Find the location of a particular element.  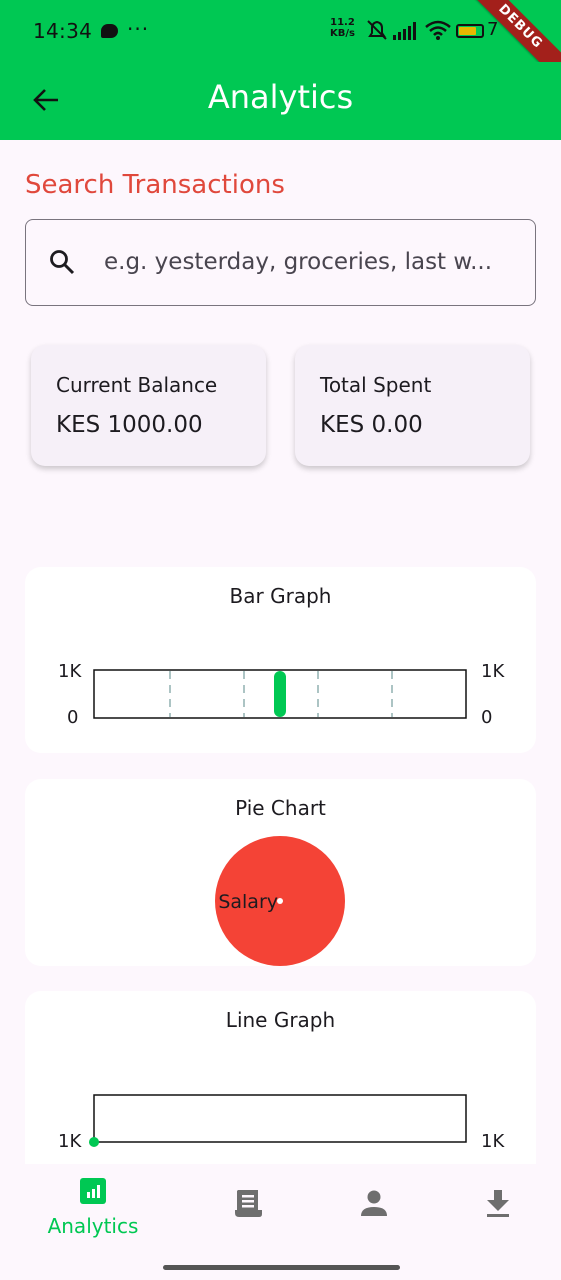

nav-analytics: Analytics is located at coordinates (93, 1208).